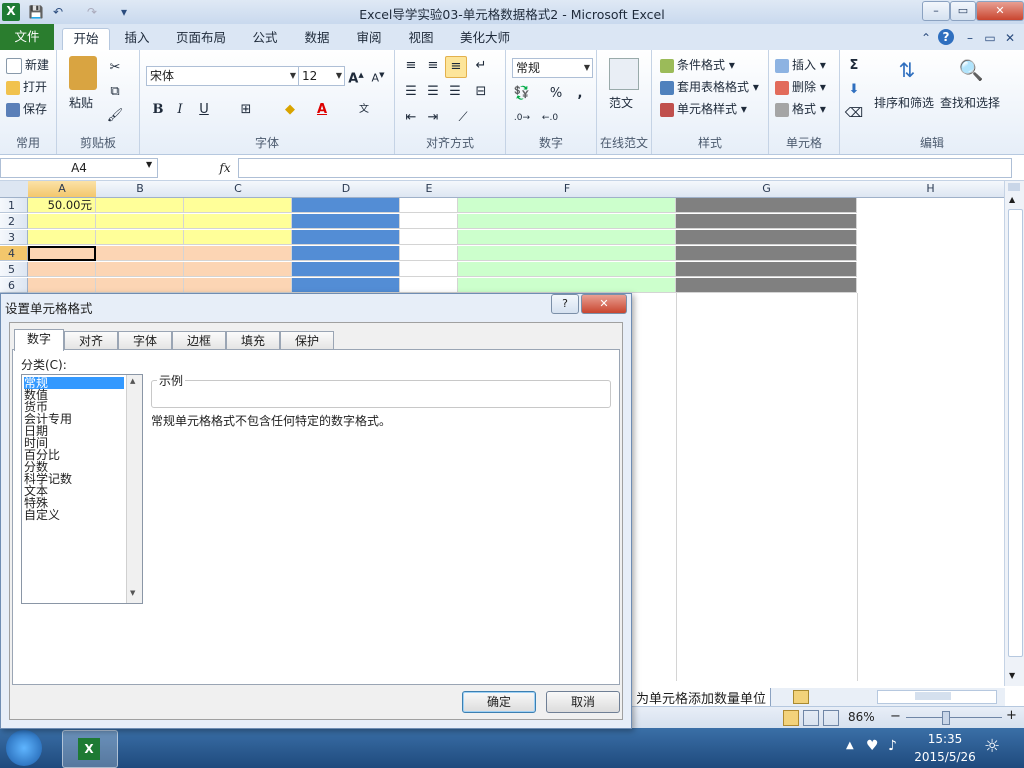 The width and height of the screenshot is (1024, 768). I want to click on list-item: 自定义, so click(42, 515).